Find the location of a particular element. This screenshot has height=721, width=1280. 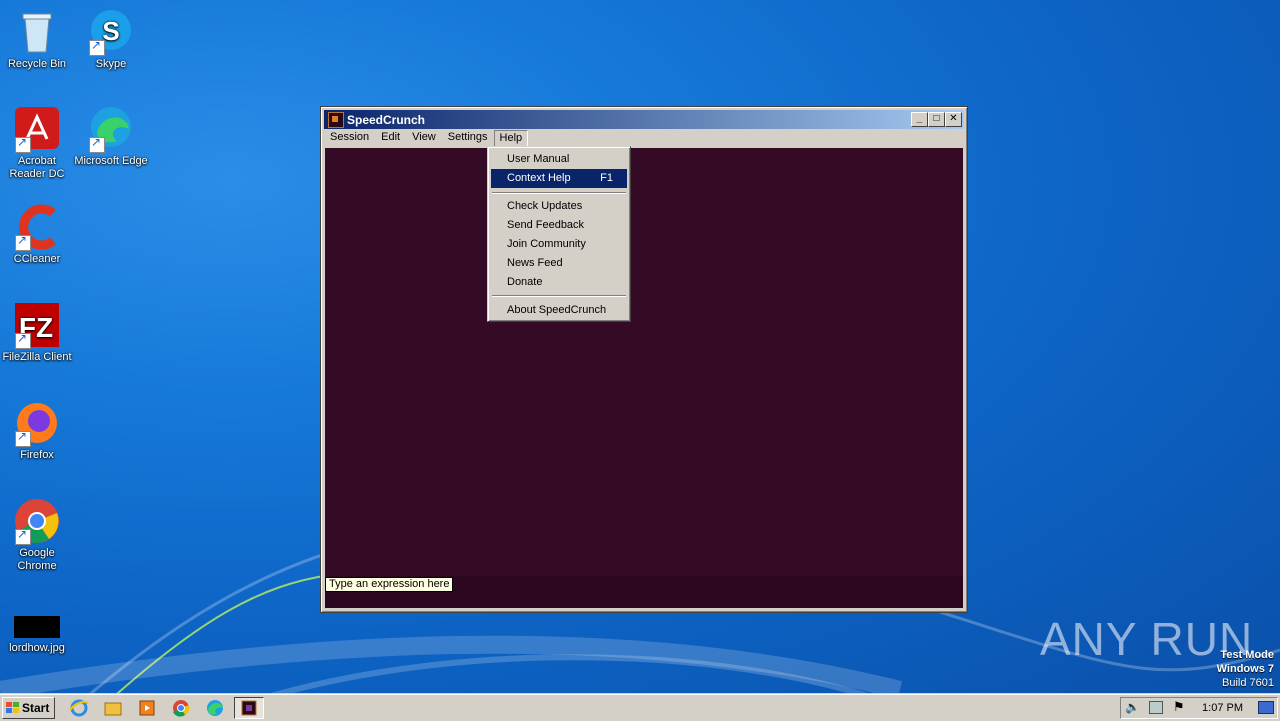

image-file-icon is located at coordinates (37, 625).